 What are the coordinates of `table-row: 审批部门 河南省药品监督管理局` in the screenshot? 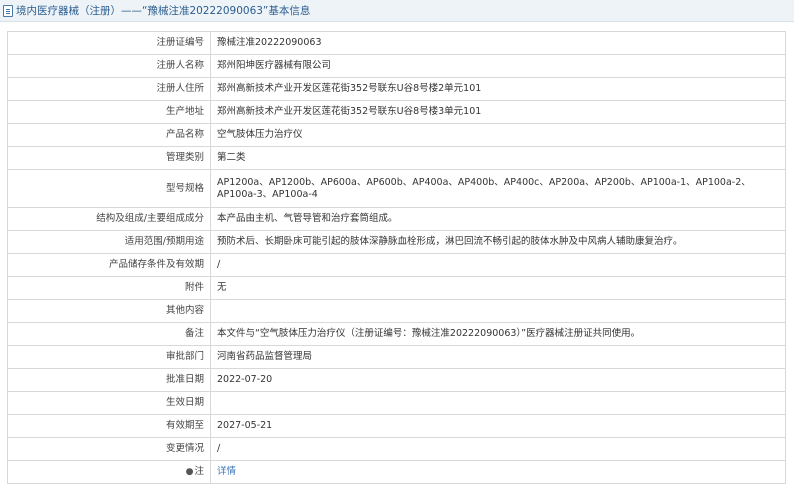 It's located at (396, 357).